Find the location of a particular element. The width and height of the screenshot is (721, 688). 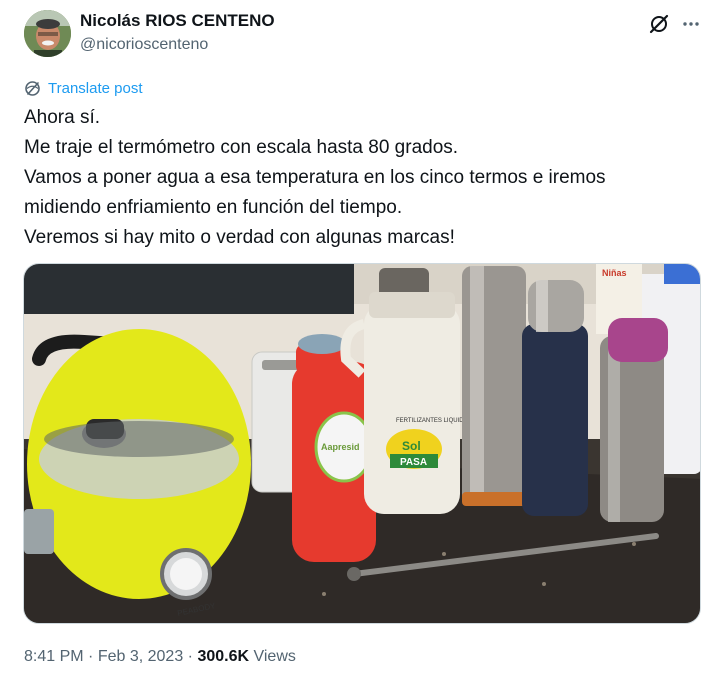

logo-top: Sol is located at coordinates (411, 446).